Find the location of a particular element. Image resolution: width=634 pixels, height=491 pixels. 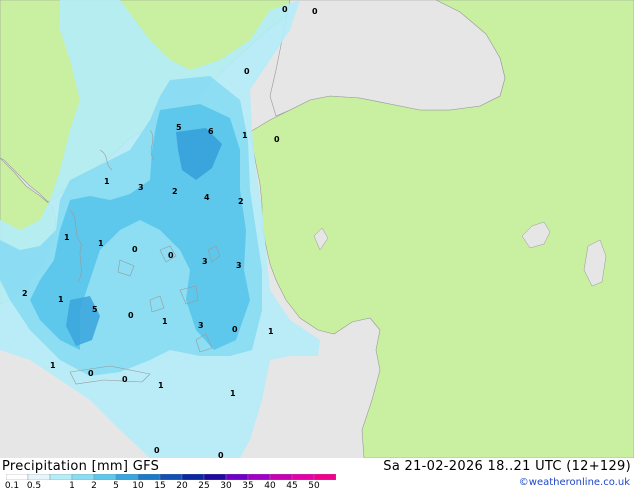

credit-link: ©weatheronline.co.uk is located at coordinates (574, 482).